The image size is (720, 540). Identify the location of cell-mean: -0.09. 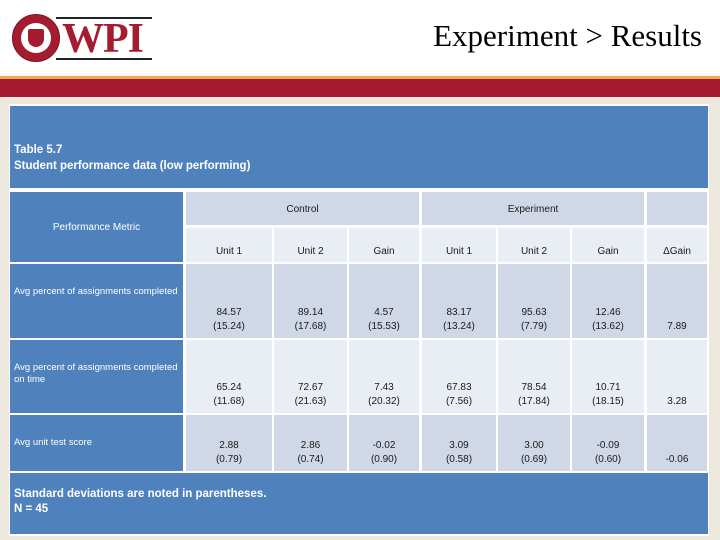
(608, 445).